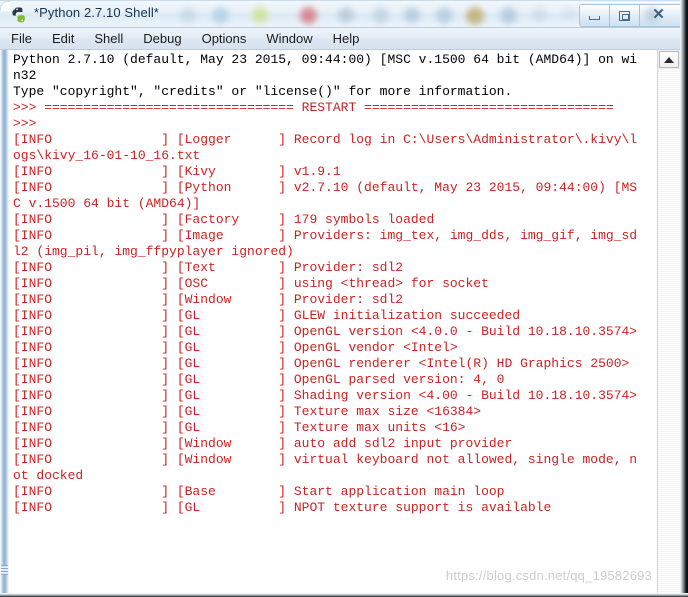 Image resolution: width=688 pixels, height=597 pixels. What do you see at coordinates (107, 203) in the screenshot?
I see `console-line: C v.1500 64 bit (AMD64)]` at bounding box center [107, 203].